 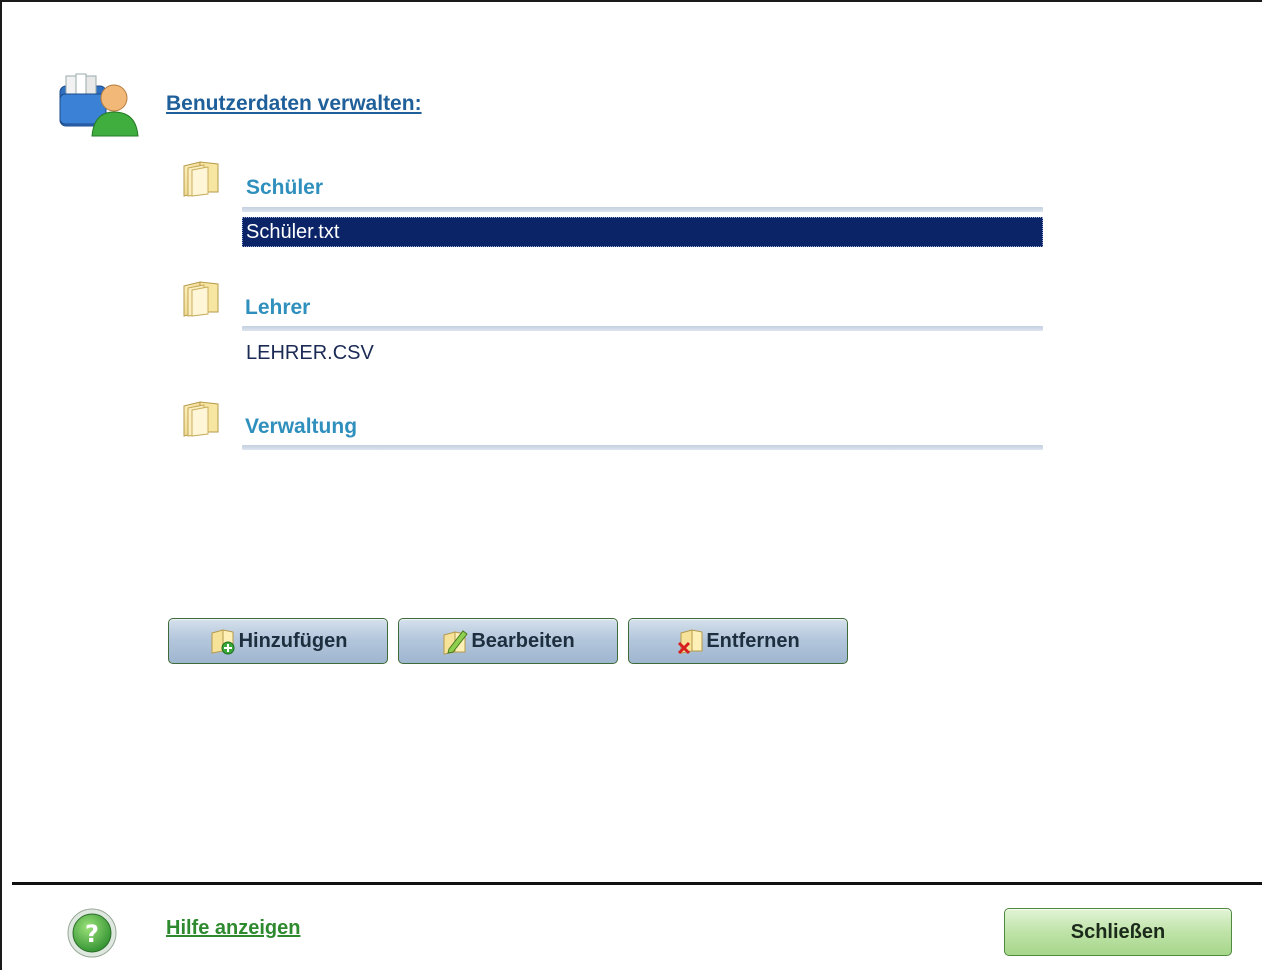 What do you see at coordinates (285, 187) in the screenshot?
I see `section-title-schueler: Schüler` at bounding box center [285, 187].